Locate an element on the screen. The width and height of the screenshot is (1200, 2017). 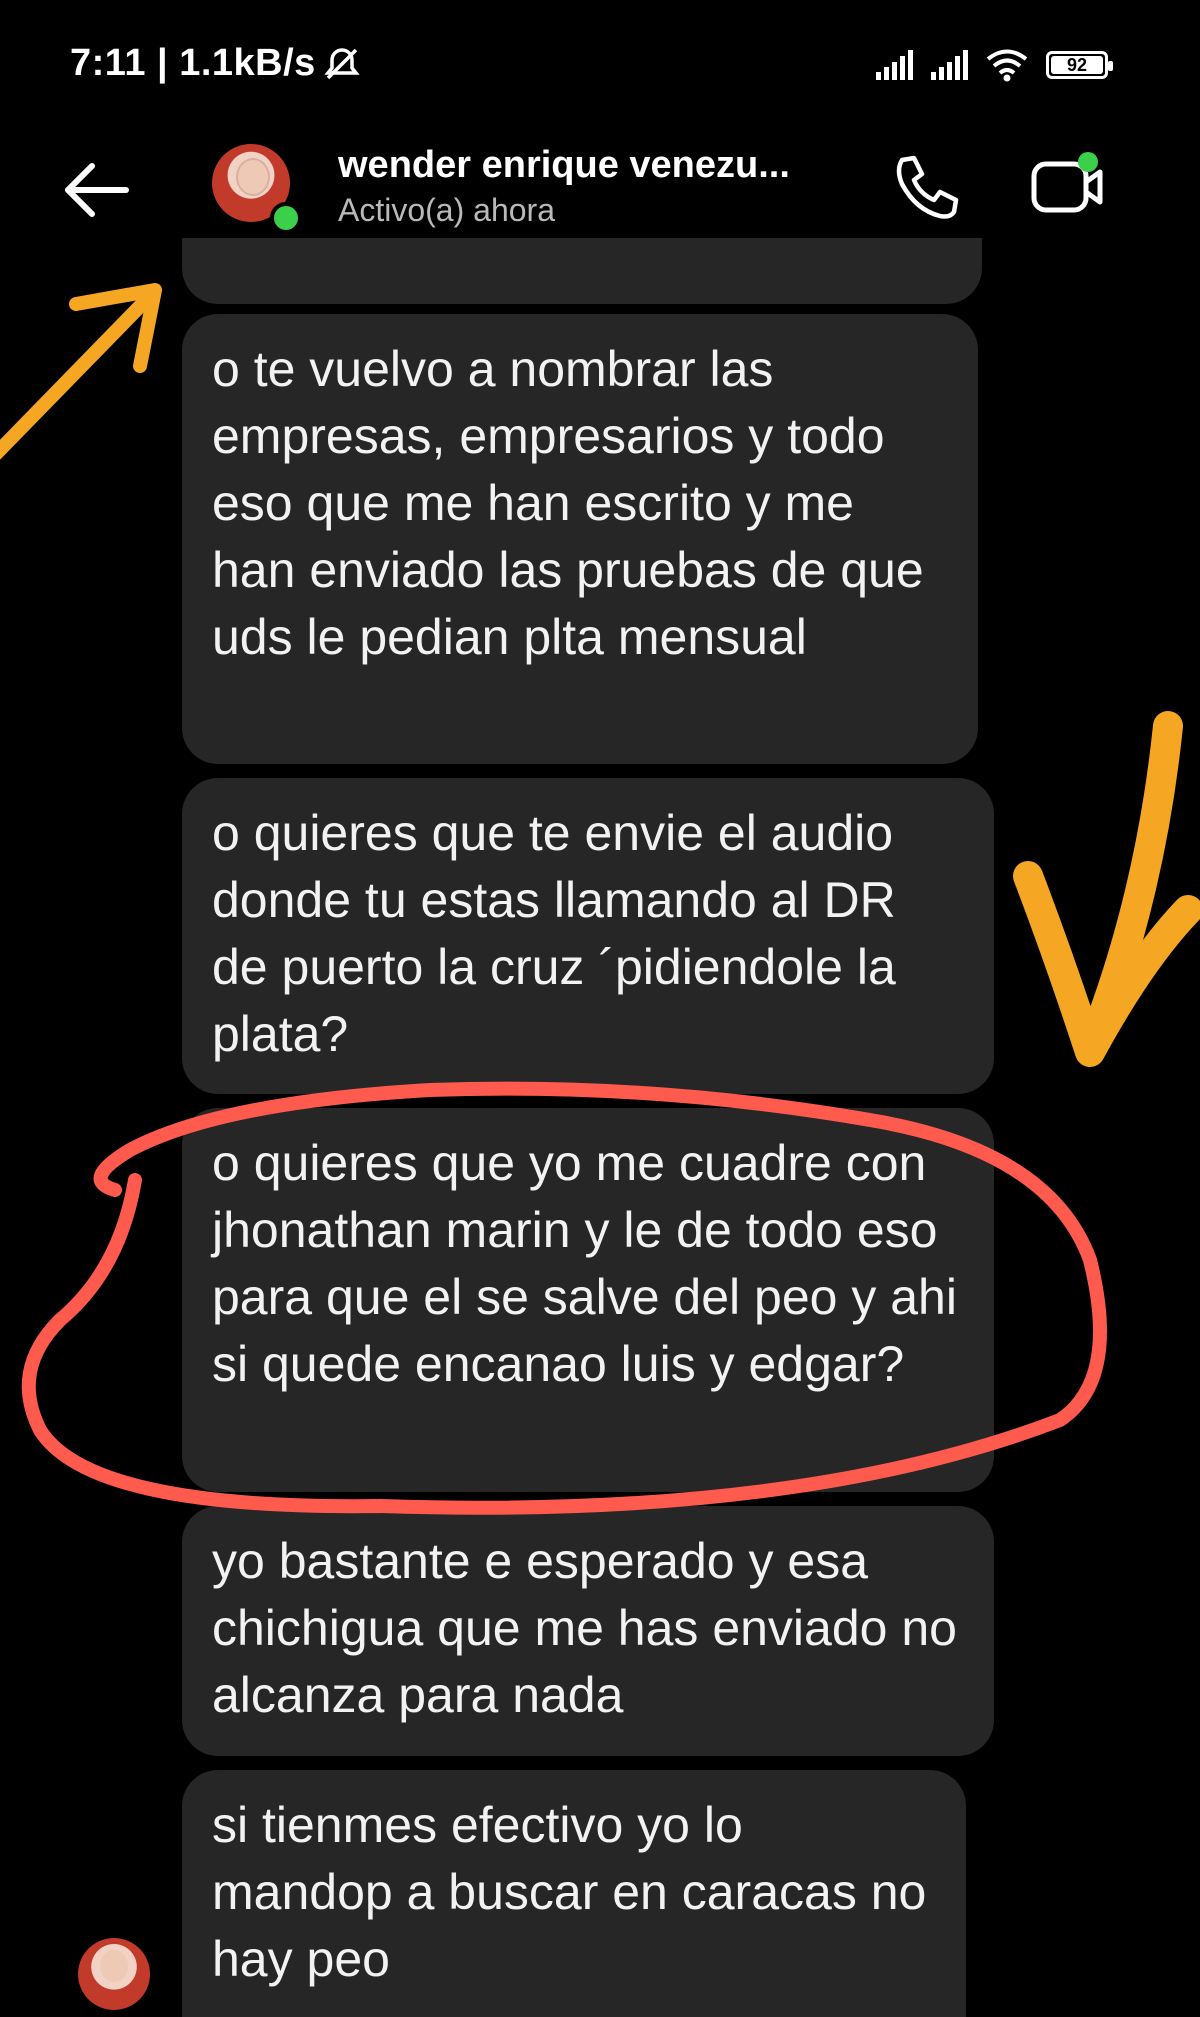
video-call-icon is located at coordinates (1068, 186).